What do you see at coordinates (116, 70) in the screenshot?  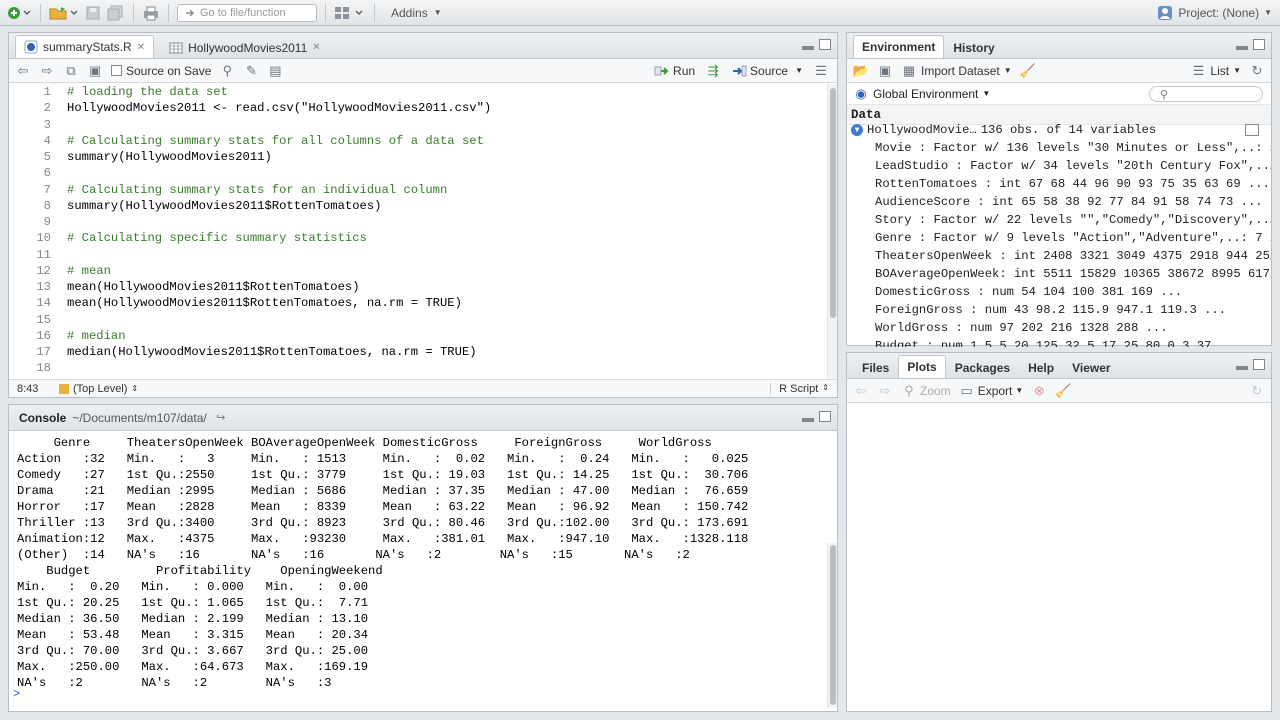 I see `checkbox-box` at bounding box center [116, 70].